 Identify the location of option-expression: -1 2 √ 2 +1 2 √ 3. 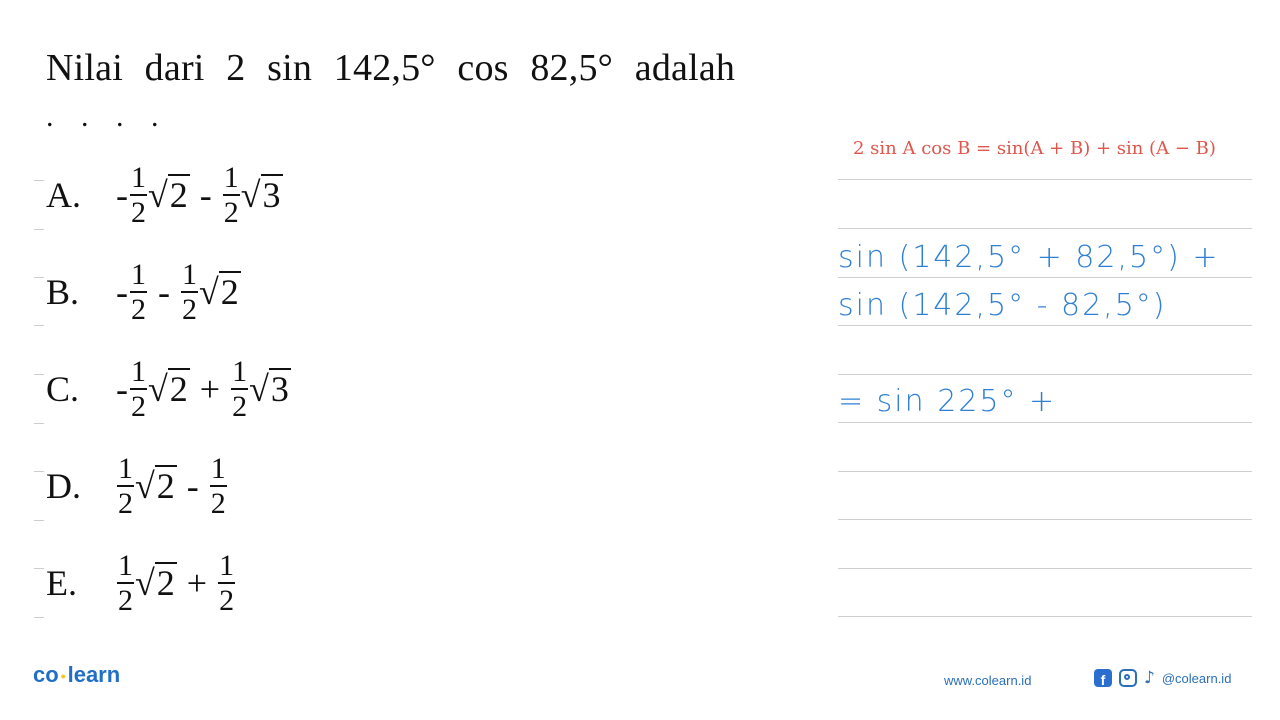
(203, 388).